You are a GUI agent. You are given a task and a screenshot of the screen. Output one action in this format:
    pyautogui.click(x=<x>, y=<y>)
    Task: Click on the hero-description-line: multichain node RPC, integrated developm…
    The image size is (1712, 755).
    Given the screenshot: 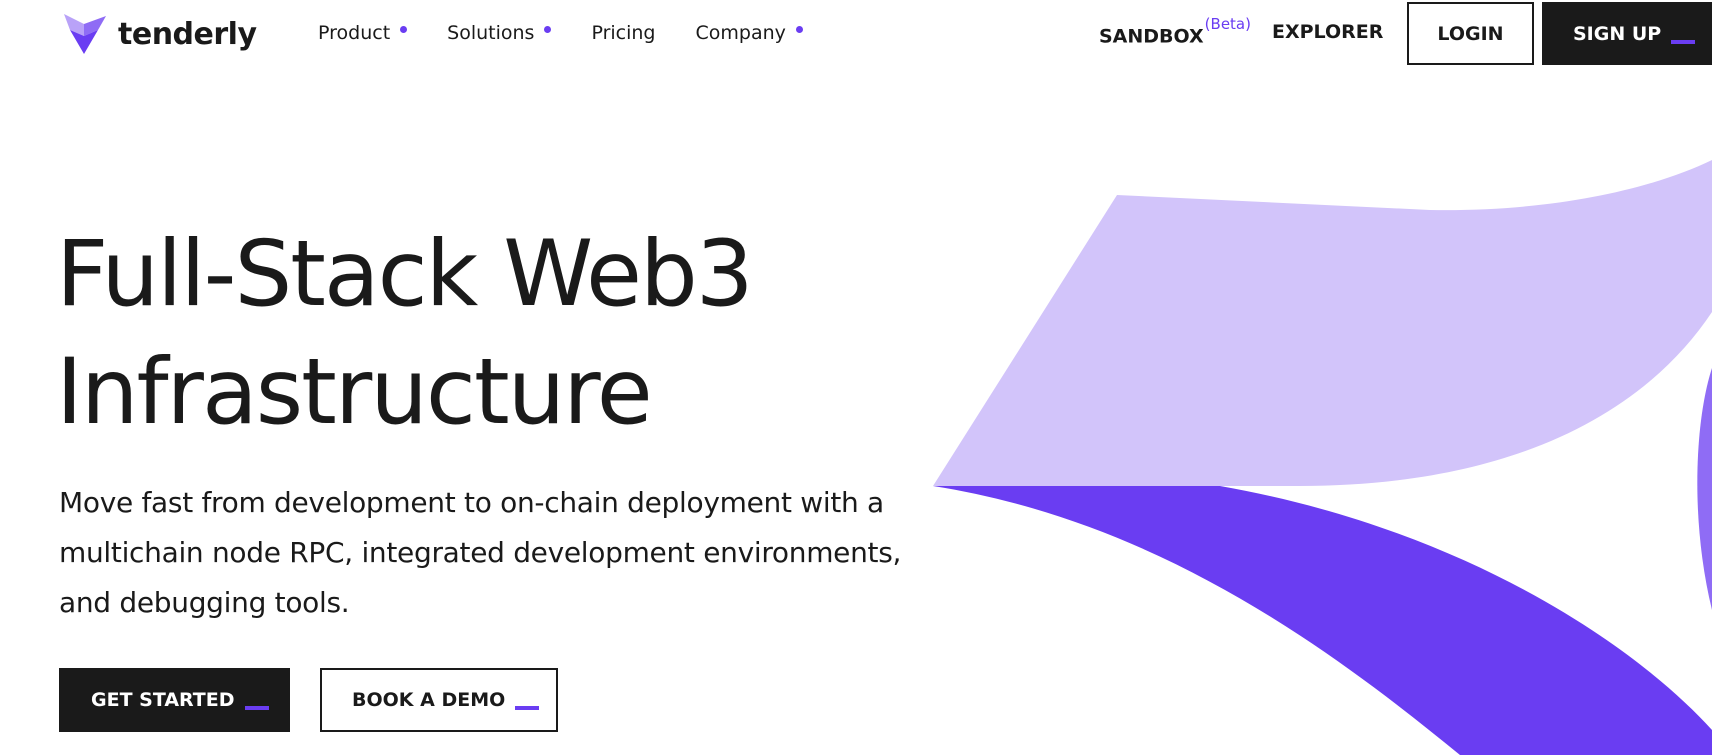 What is the action you would take?
    pyautogui.click(x=480, y=552)
    